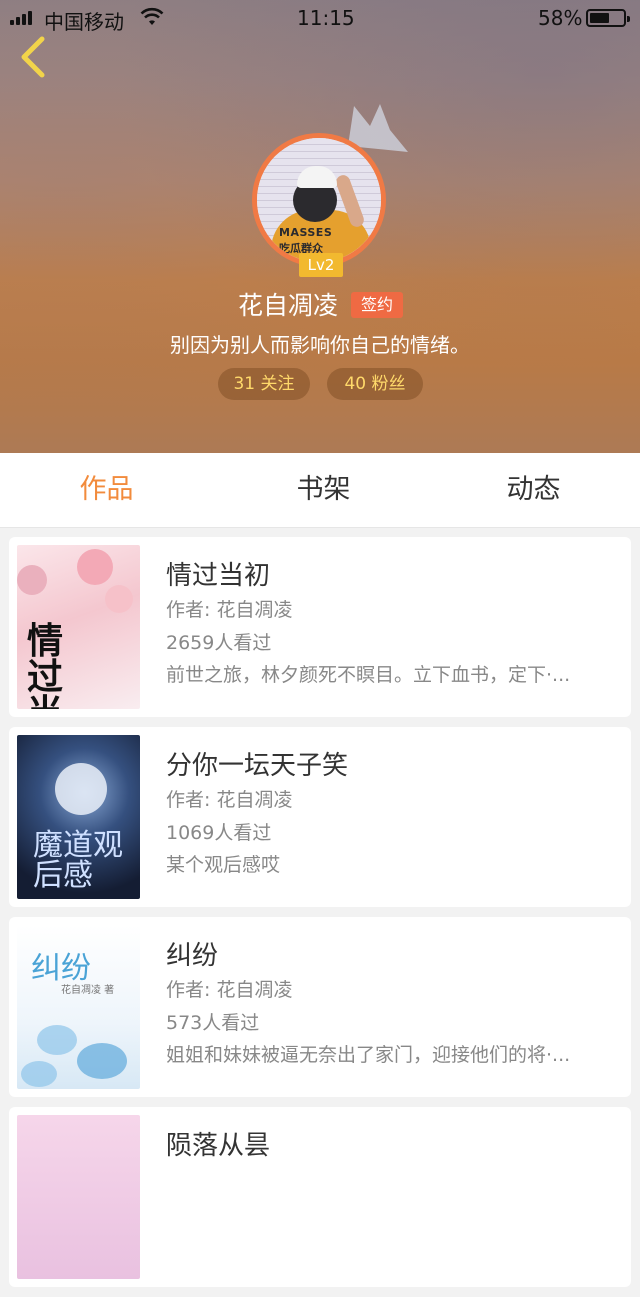 The width and height of the screenshot is (640, 1297). I want to click on status-bar: 中国移动 11:15 58%, so click(320, 18).